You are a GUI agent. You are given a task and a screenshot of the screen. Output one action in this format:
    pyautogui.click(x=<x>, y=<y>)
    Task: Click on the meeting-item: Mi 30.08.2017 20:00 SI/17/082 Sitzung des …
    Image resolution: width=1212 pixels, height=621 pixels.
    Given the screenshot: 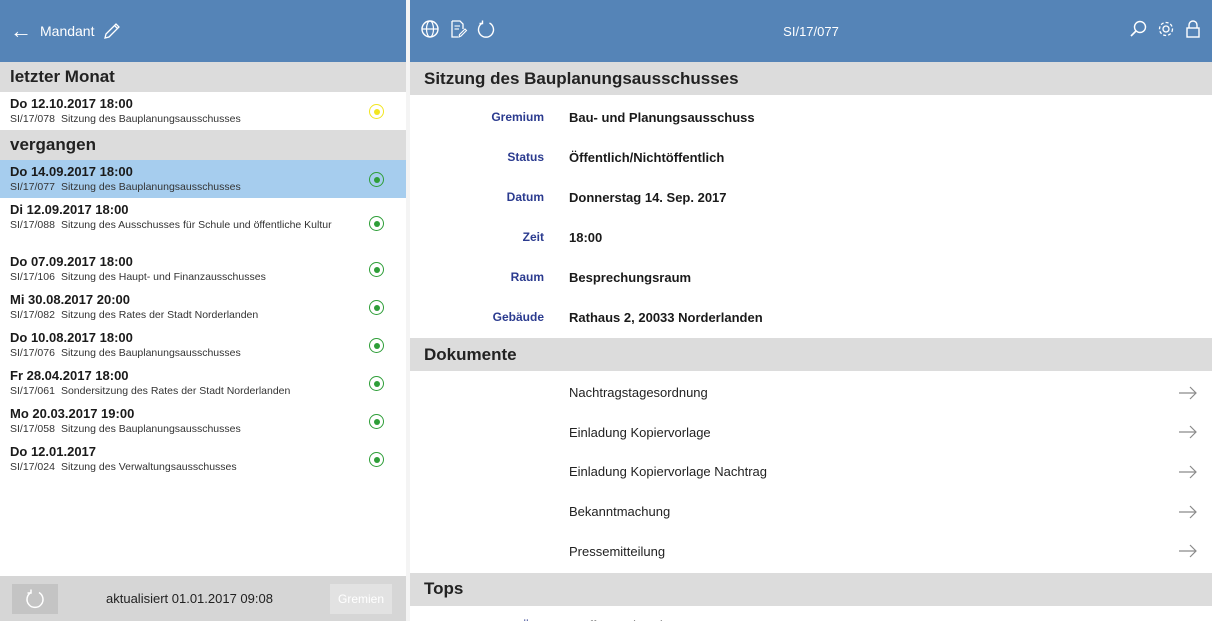 What is the action you would take?
    pyautogui.click(x=203, y=307)
    